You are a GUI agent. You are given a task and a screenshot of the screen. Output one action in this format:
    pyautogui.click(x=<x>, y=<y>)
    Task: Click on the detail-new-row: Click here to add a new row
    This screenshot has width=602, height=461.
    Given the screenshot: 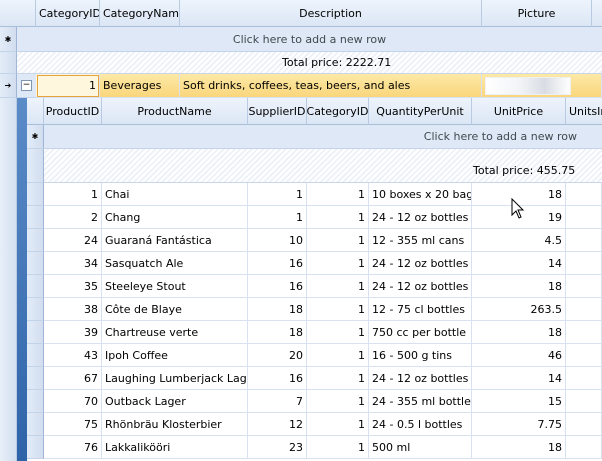 What is the action you would take?
    pyautogui.click(x=323, y=137)
    